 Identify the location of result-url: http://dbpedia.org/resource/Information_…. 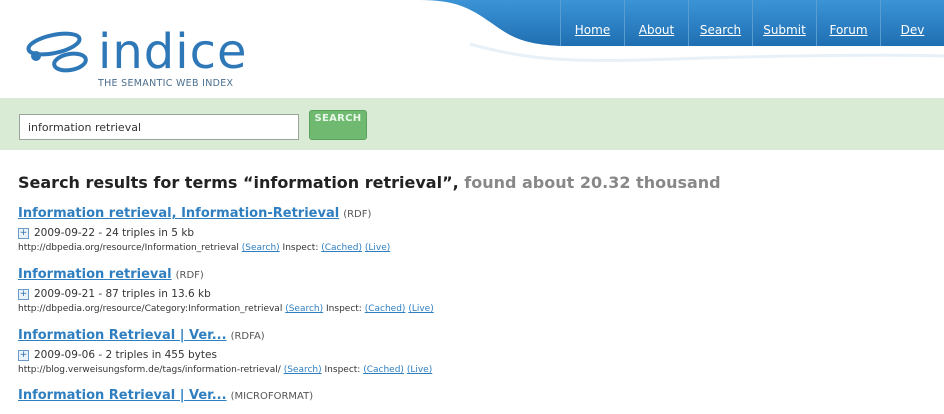
(128, 248).